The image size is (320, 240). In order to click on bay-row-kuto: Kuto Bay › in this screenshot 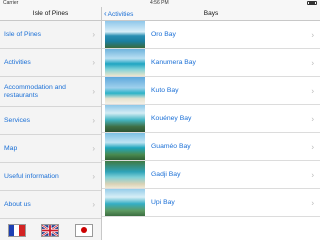, I will do `click(211, 91)`.